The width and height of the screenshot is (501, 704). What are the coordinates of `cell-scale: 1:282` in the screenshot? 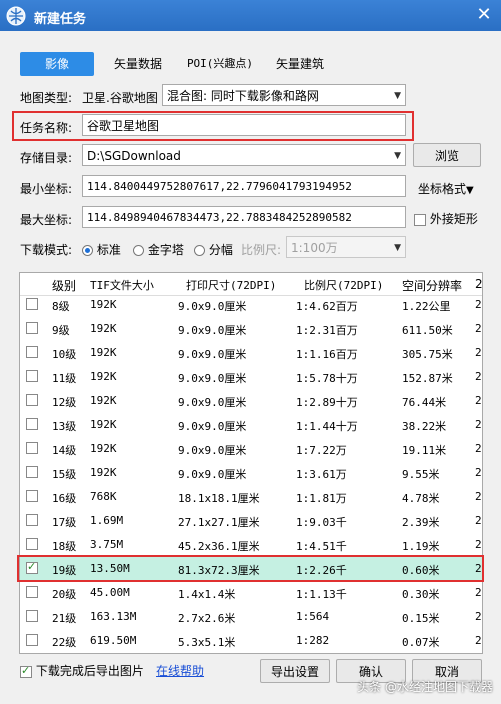 It's located at (313, 640).